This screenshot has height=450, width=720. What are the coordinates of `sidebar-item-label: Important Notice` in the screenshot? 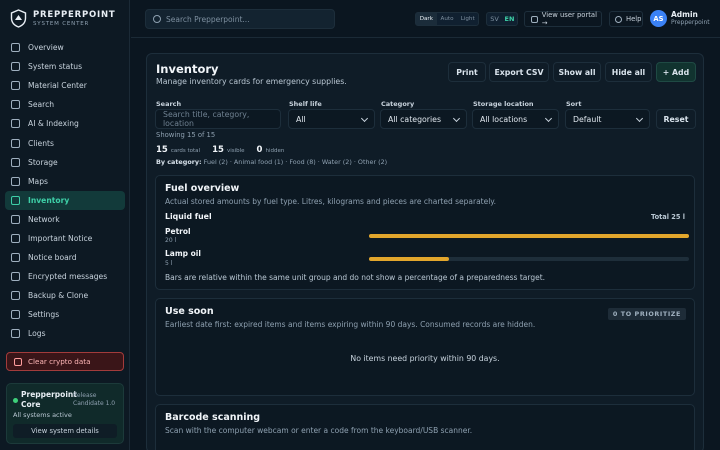 It's located at (60, 238).